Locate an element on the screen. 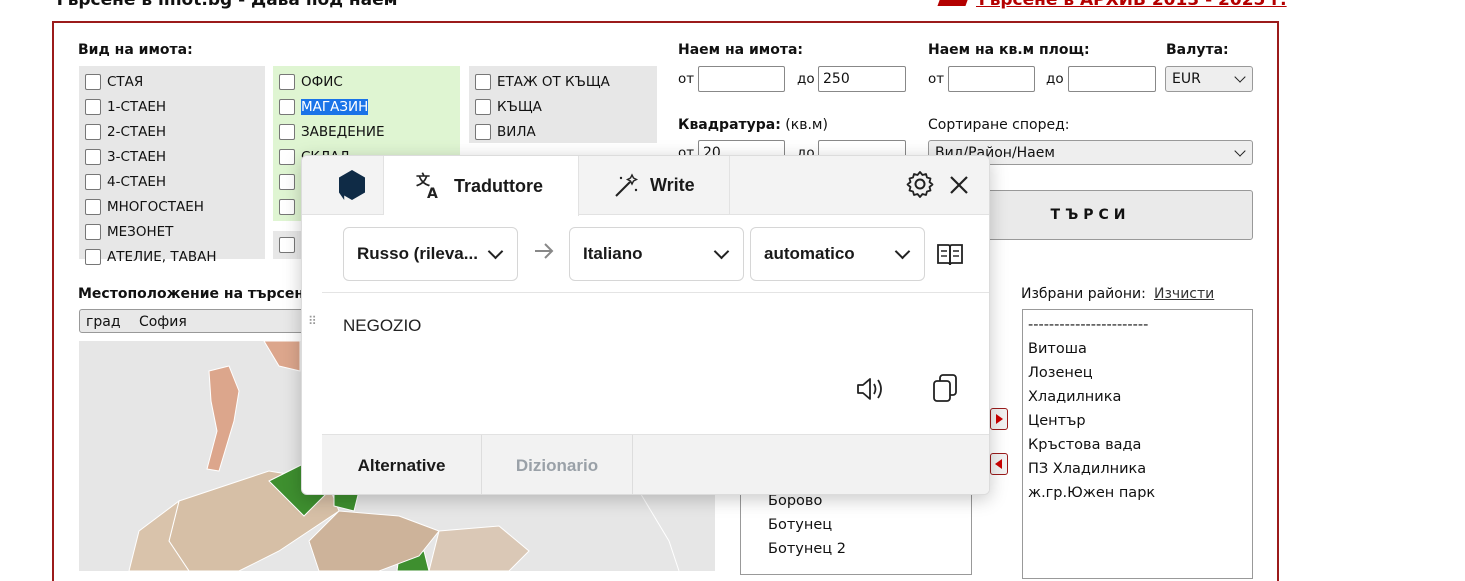 The image size is (1465, 581). rent-sqm-to-input is located at coordinates (1112, 79).